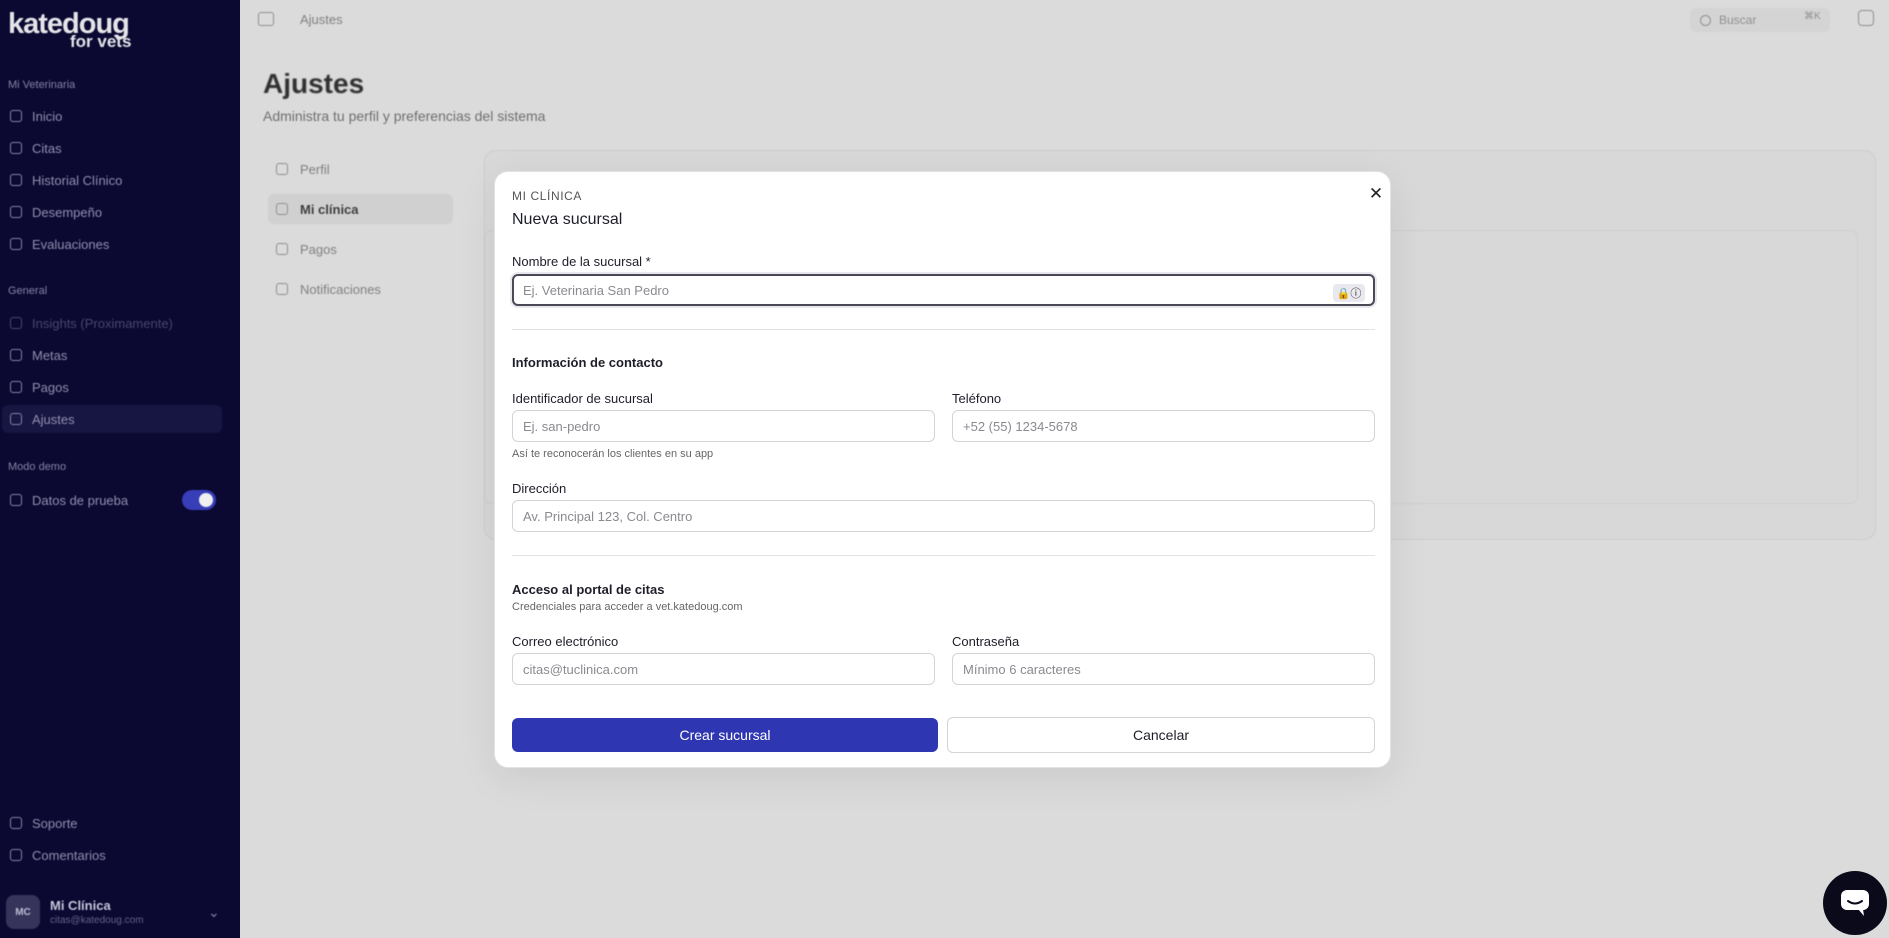 The width and height of the screenshot is (1889, 938). Describe the element at coordinates (725, 735) in the screenshot. I see `create-branch-button: Crear sucursal` at that location.